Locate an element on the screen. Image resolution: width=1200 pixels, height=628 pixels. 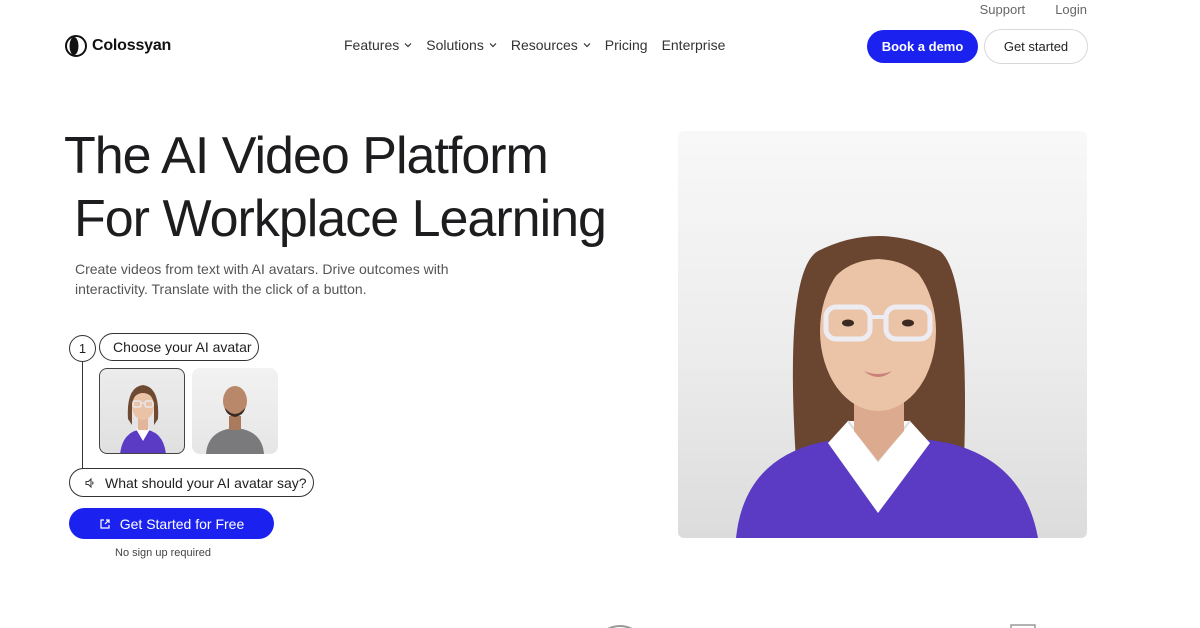
colossyan-logo-icon is located at coordinates (76, 46).